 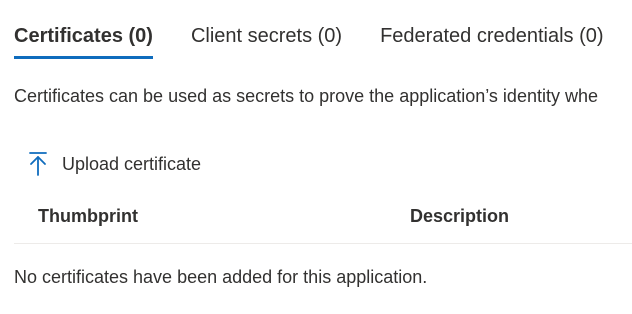 I want to click on certificates-table-header: Thumbprint Description, so click(x=323, y=222).